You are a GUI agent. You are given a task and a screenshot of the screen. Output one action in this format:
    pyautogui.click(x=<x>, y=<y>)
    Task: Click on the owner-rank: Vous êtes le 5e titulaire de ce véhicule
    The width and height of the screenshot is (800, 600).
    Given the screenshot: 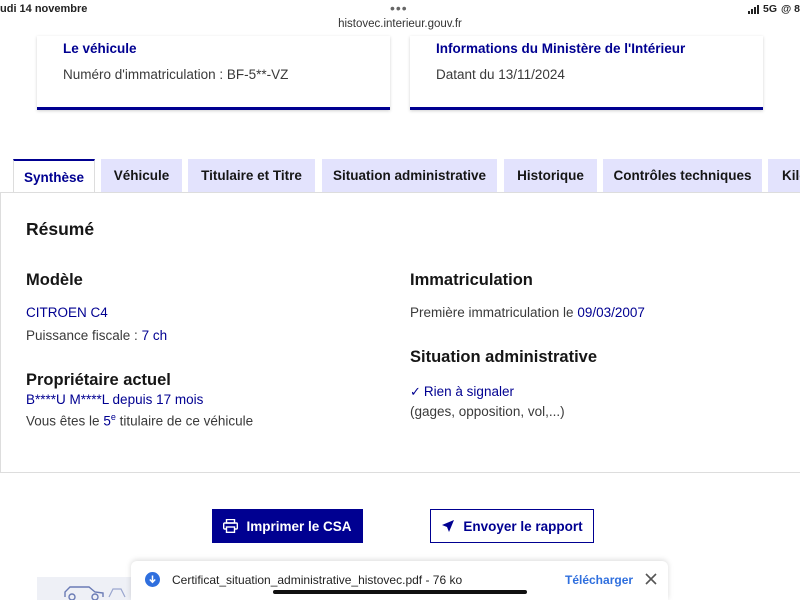 What is the action you would take?
    pyautogui.click(x=139, y=420)
    